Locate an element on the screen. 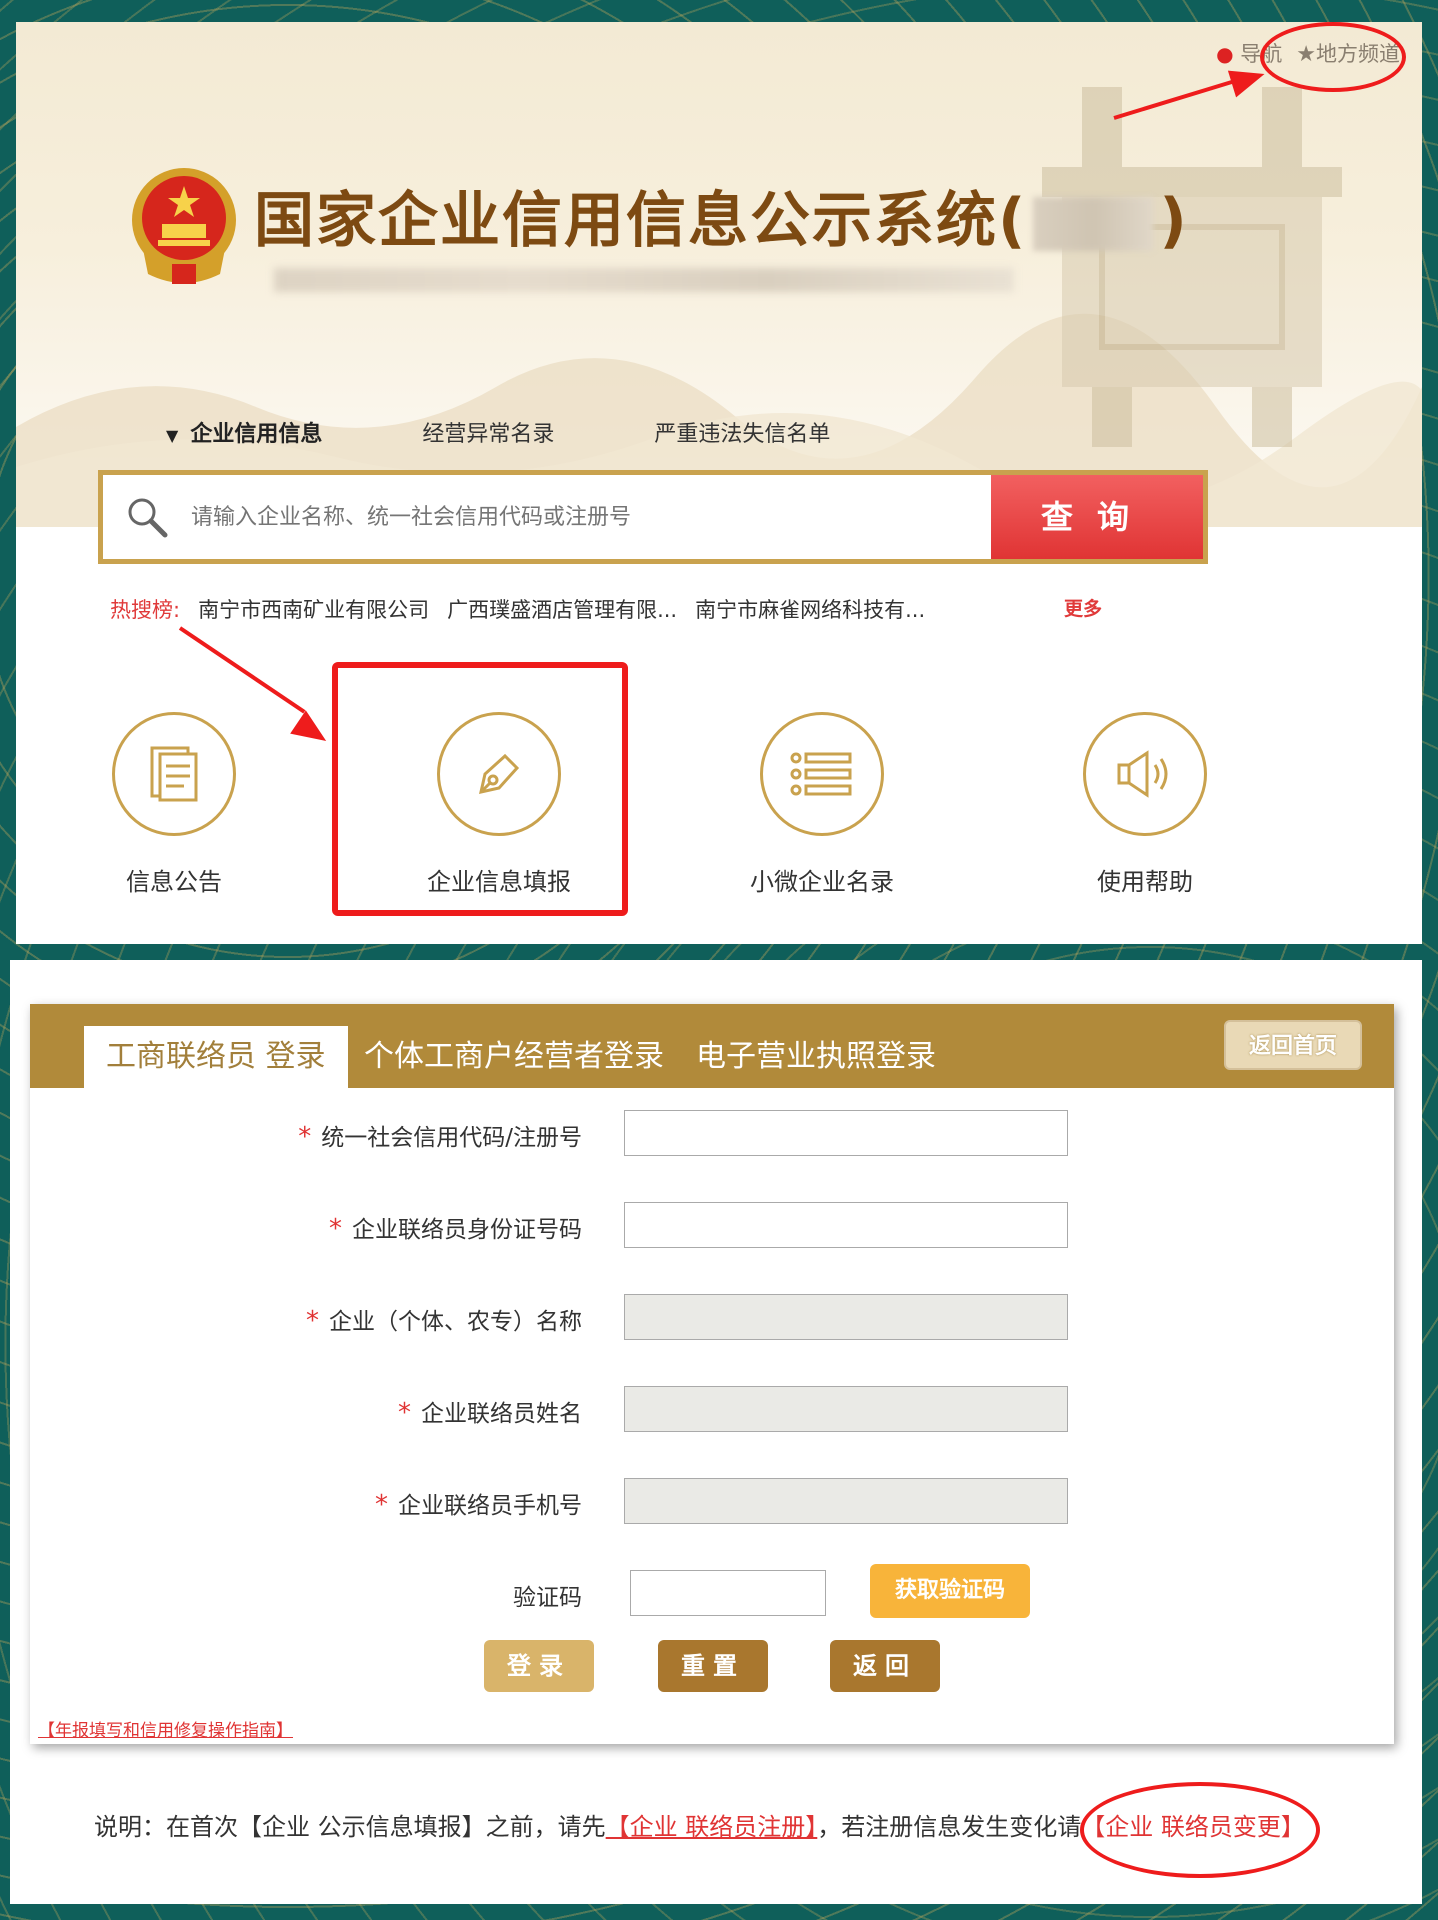  field-label: * 统一社会信用代码/注册号 is located at coordinates (440, 1137).